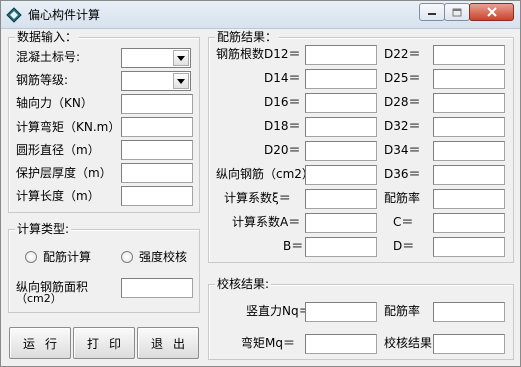 This screenshot has height=367, width=521. I want to click on close-icon, so click(491, 12).